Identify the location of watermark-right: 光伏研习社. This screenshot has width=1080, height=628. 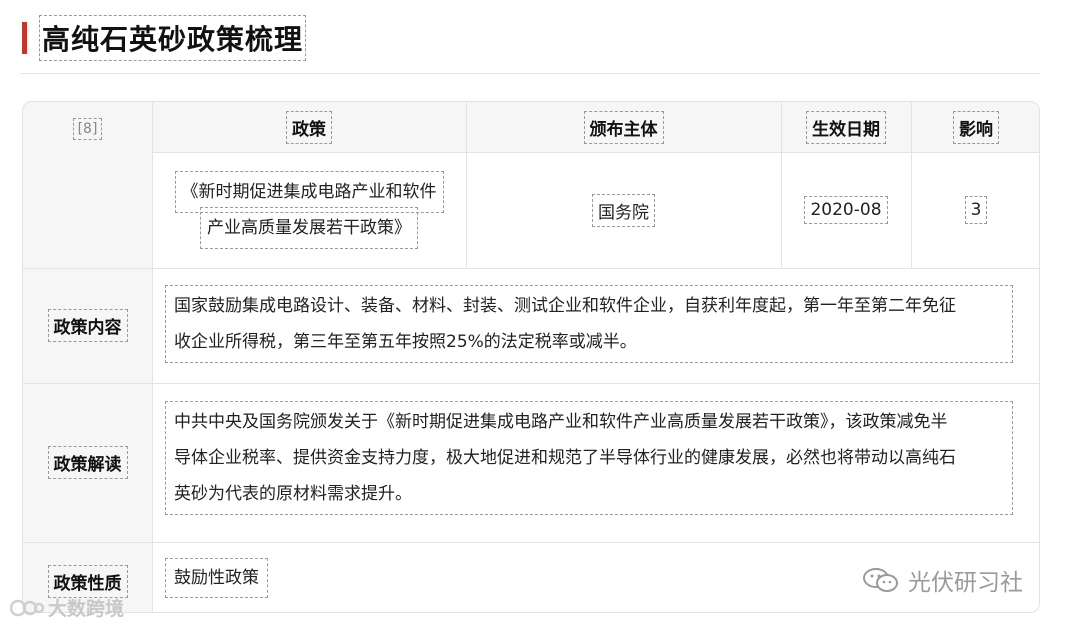
(942, 580).